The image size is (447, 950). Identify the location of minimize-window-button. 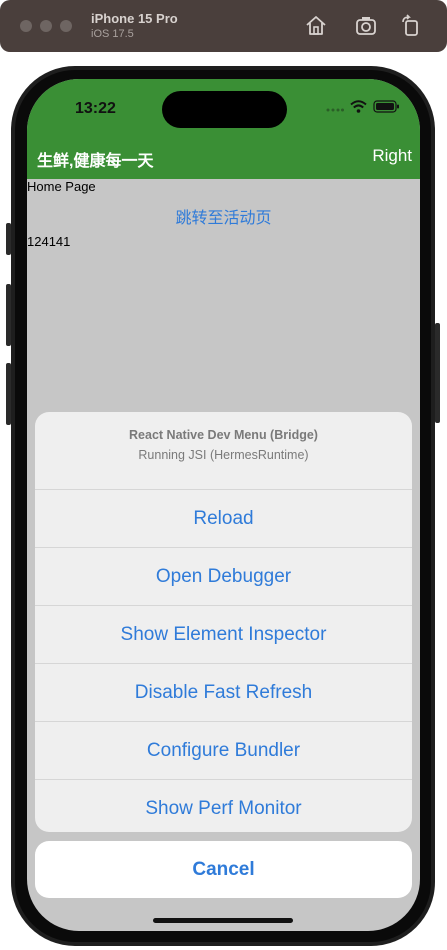
(46, 26).